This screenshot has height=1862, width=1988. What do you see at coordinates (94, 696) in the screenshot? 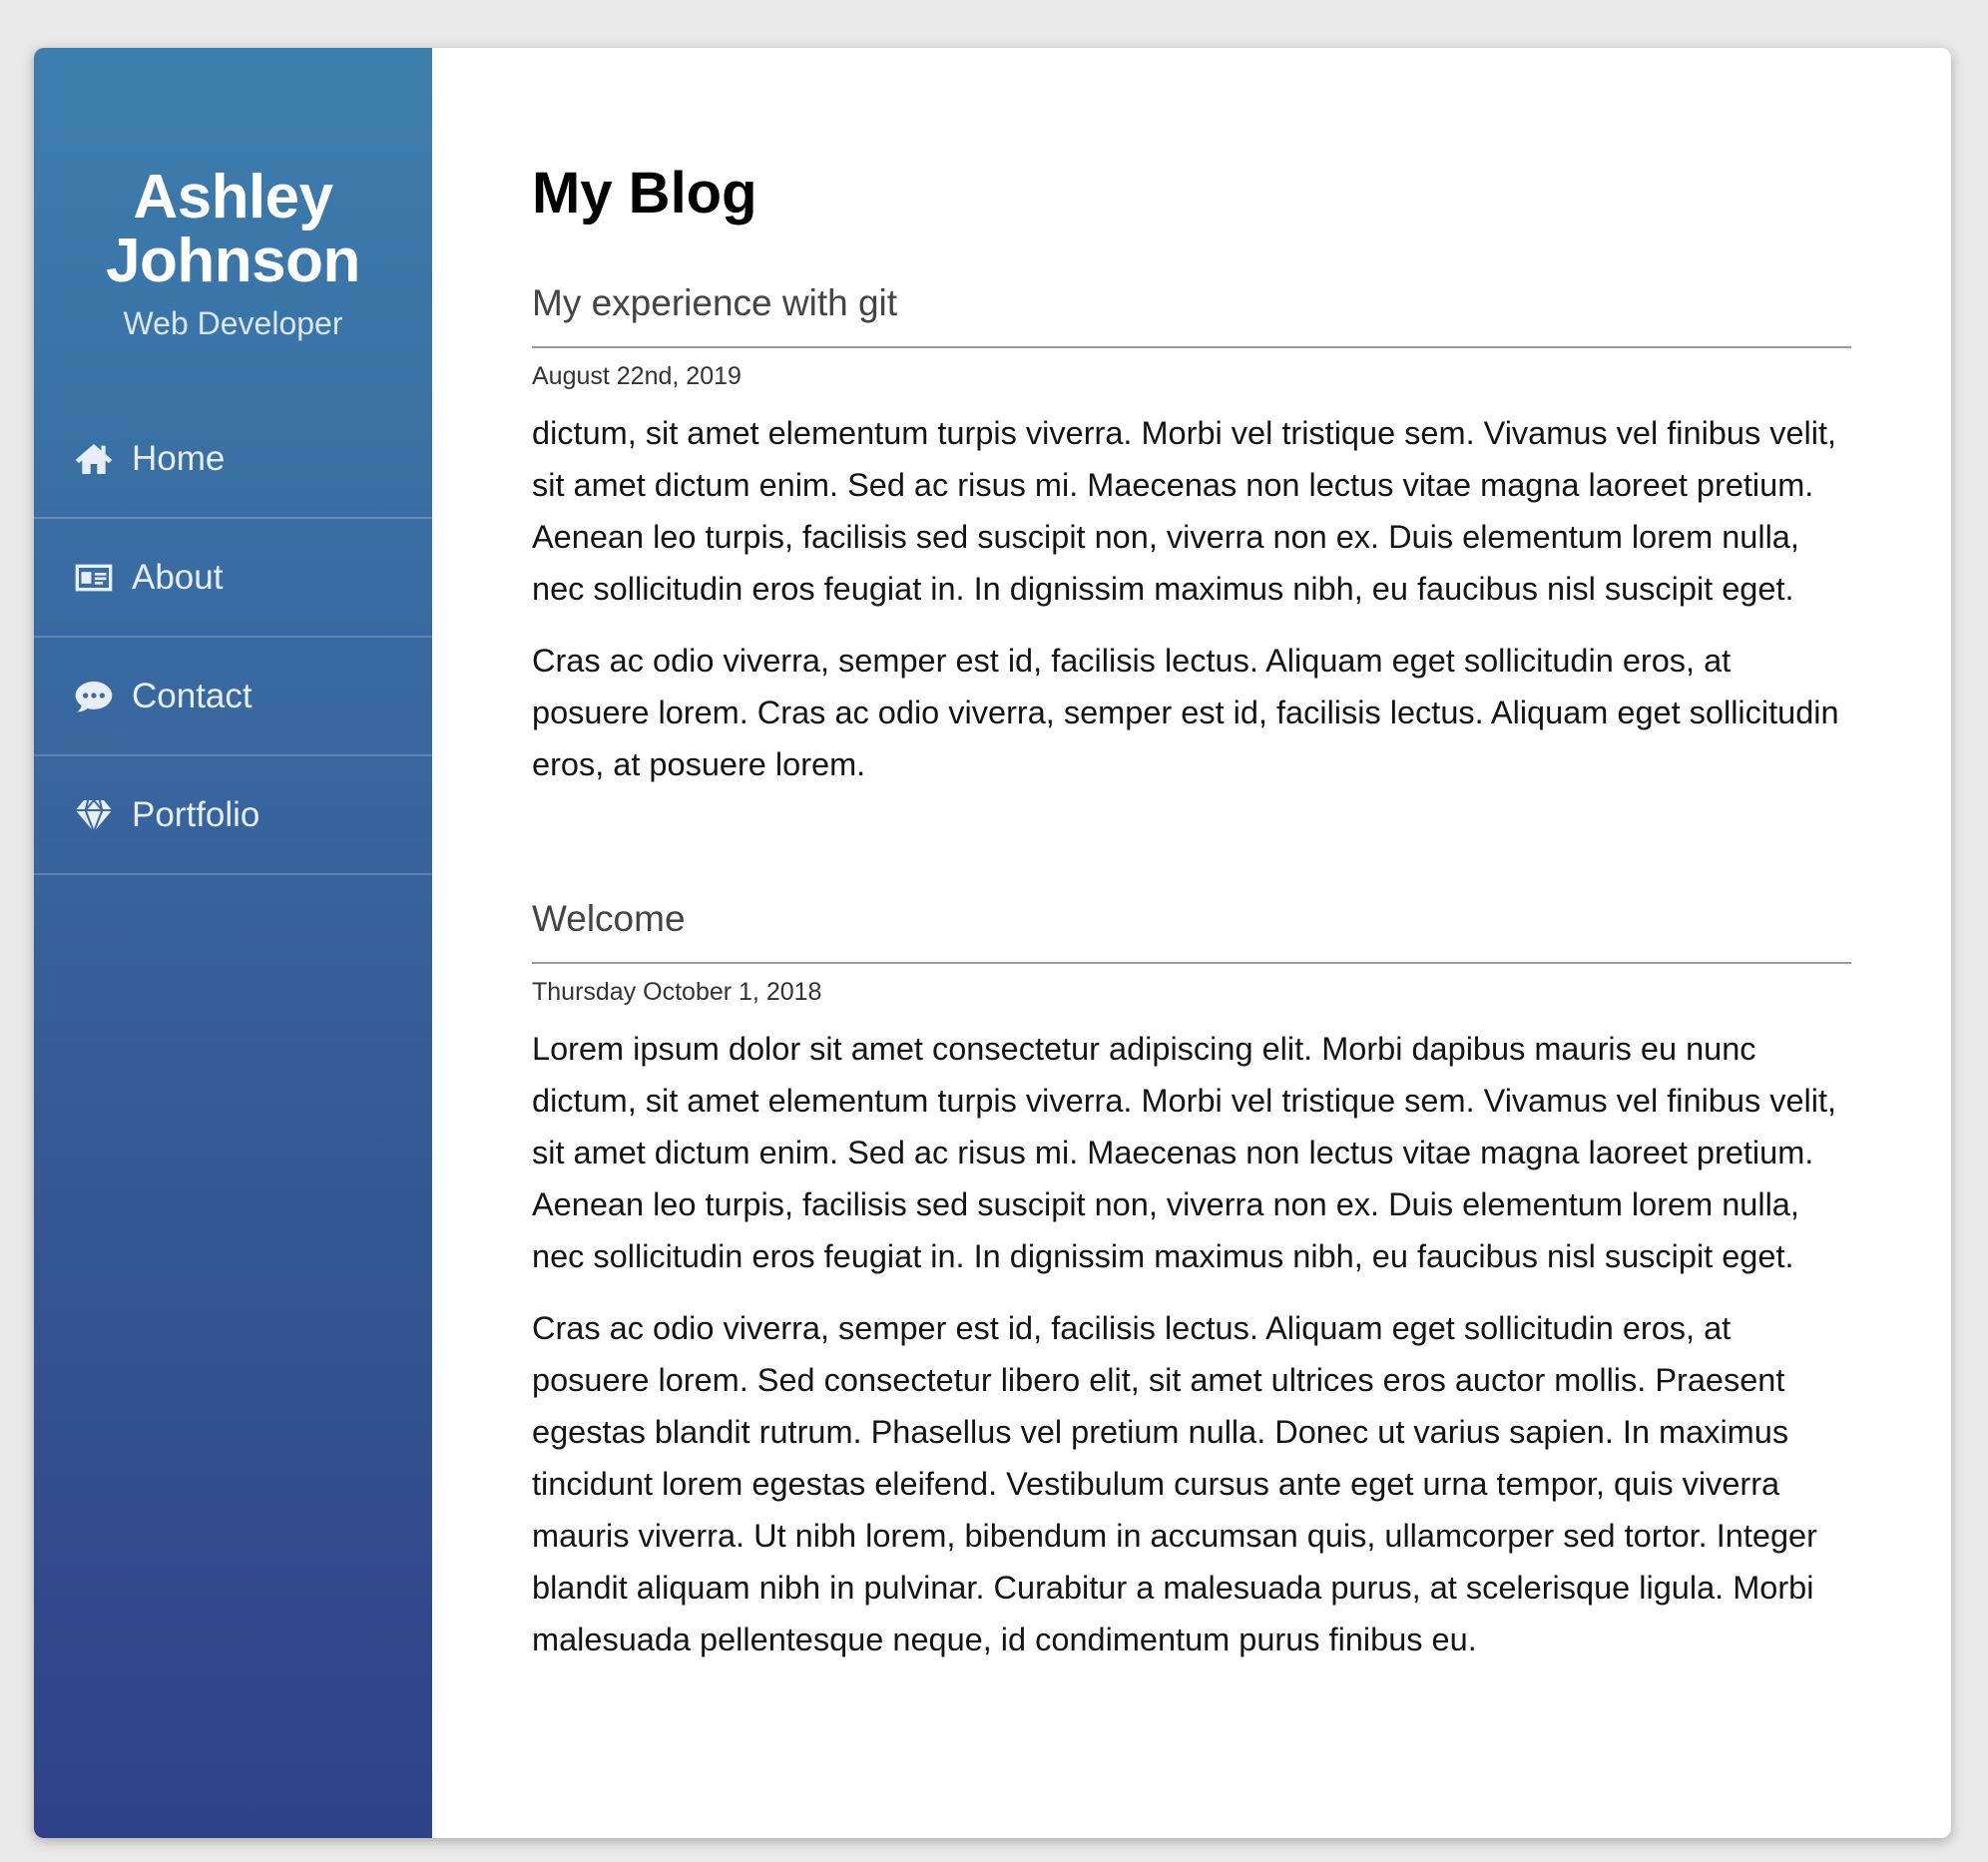
I see `chat-bubble-icon` at bounding box center [94, 696].